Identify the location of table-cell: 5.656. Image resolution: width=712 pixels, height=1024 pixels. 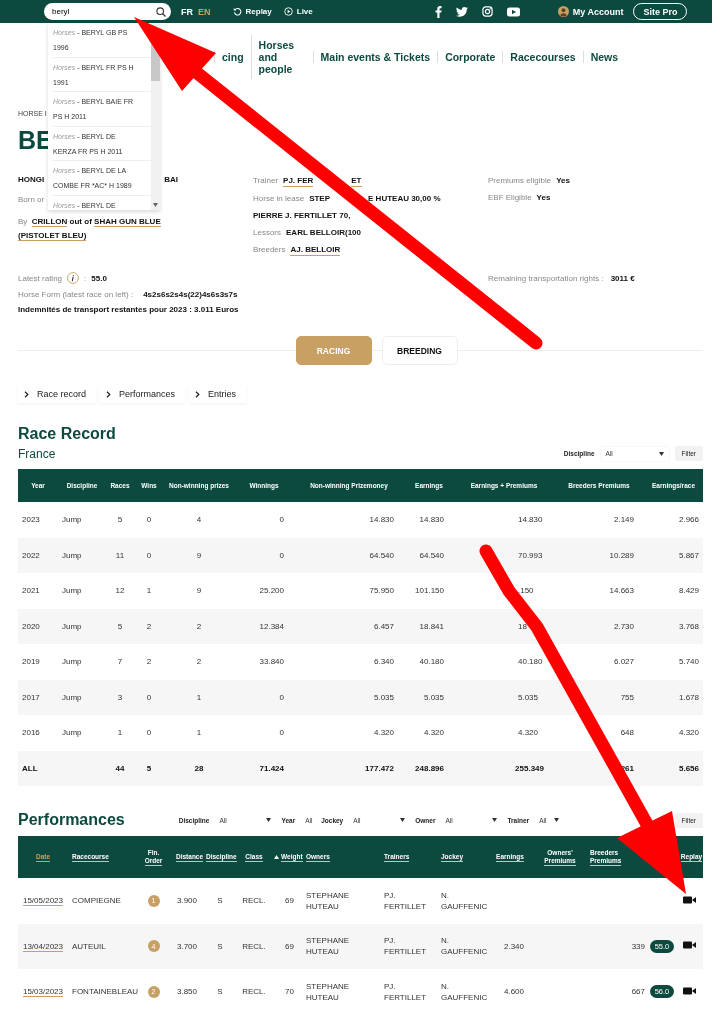
(688, 768).